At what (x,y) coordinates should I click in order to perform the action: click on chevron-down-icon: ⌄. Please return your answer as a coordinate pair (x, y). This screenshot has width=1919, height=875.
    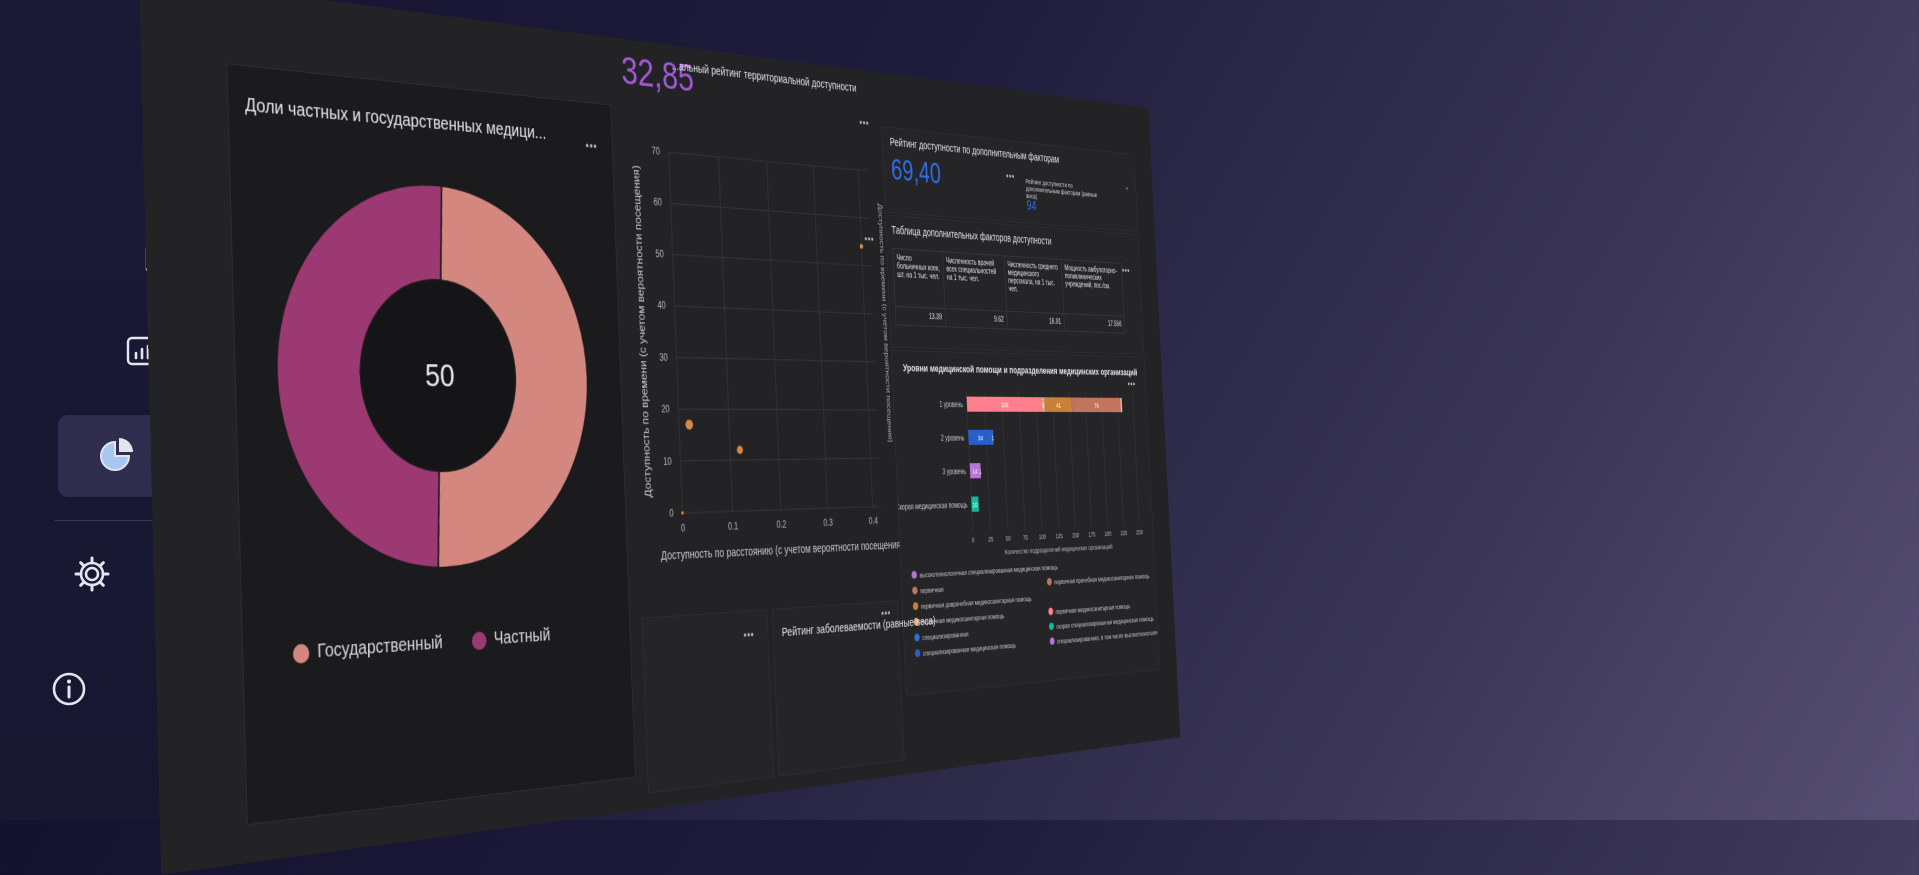
    Looking at the image, I should click on (1126, 187).